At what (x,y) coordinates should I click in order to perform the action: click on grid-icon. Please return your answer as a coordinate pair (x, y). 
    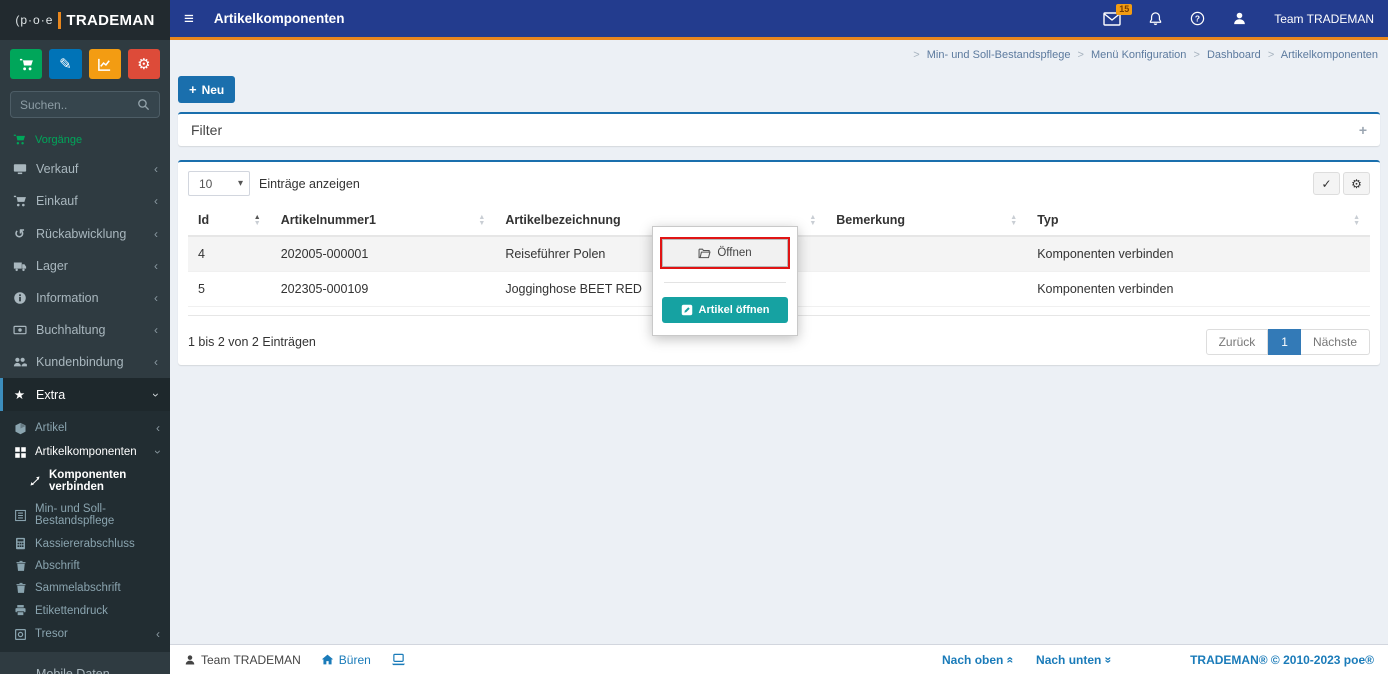
    Looking at the image, I should click on (20, 452).